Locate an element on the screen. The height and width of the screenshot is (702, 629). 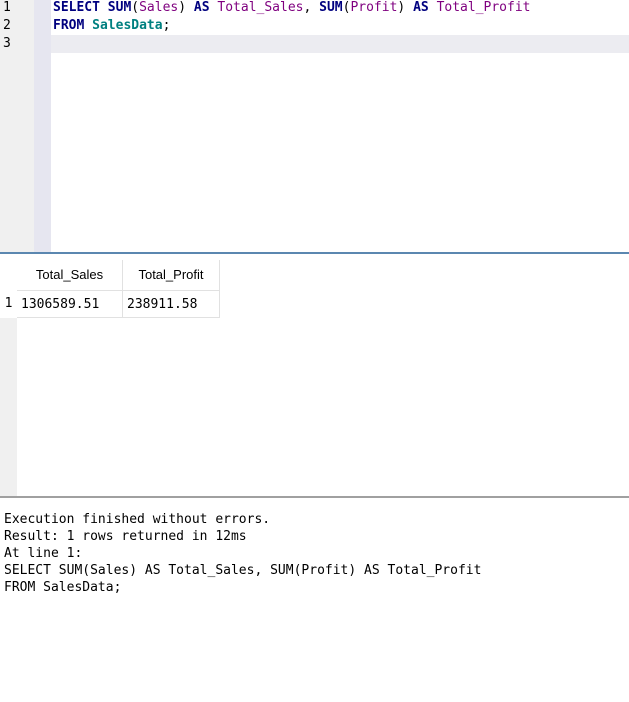
line-number: 2 is located at coordinates (7, 25).